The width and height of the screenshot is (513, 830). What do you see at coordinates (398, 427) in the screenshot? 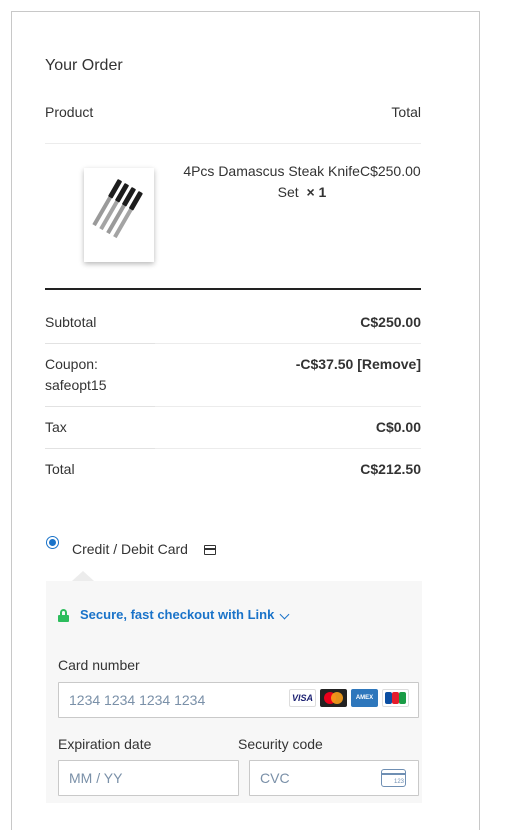
I see `tax-value: C$0.00` at bounding box center [398, 427].